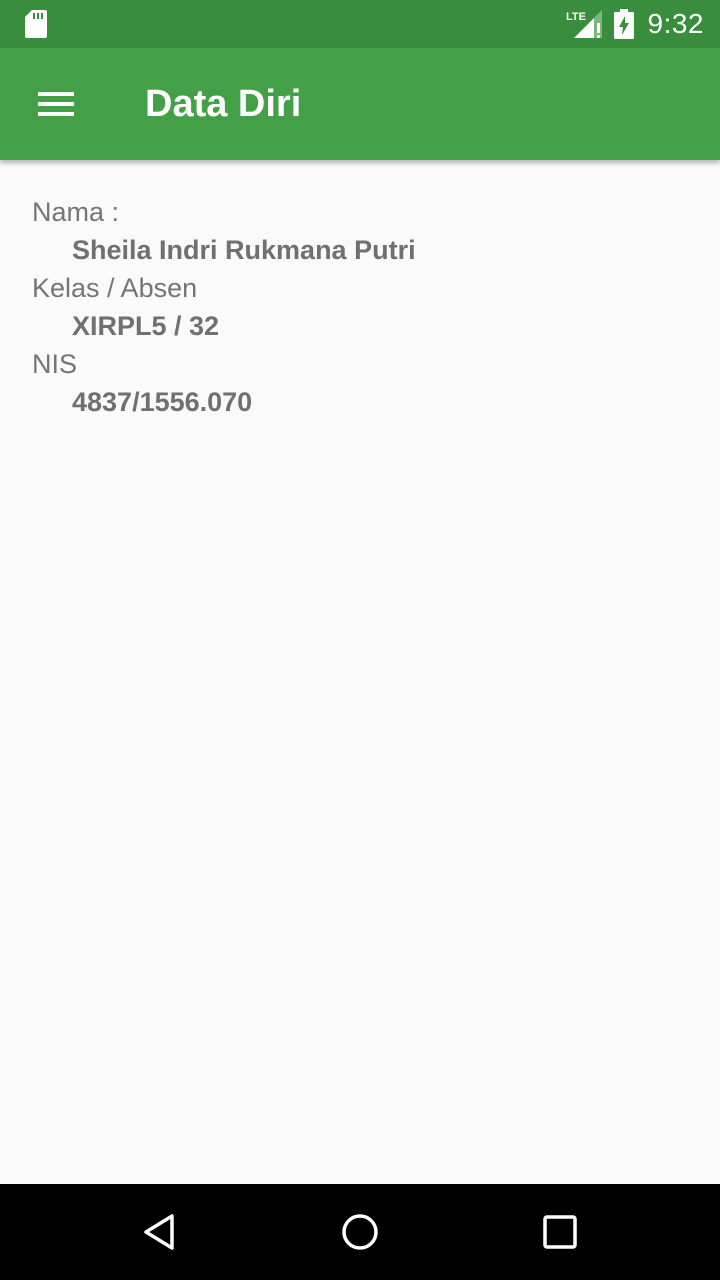  I want to click on status-bar: LTE 9:32, so click(360, 24).